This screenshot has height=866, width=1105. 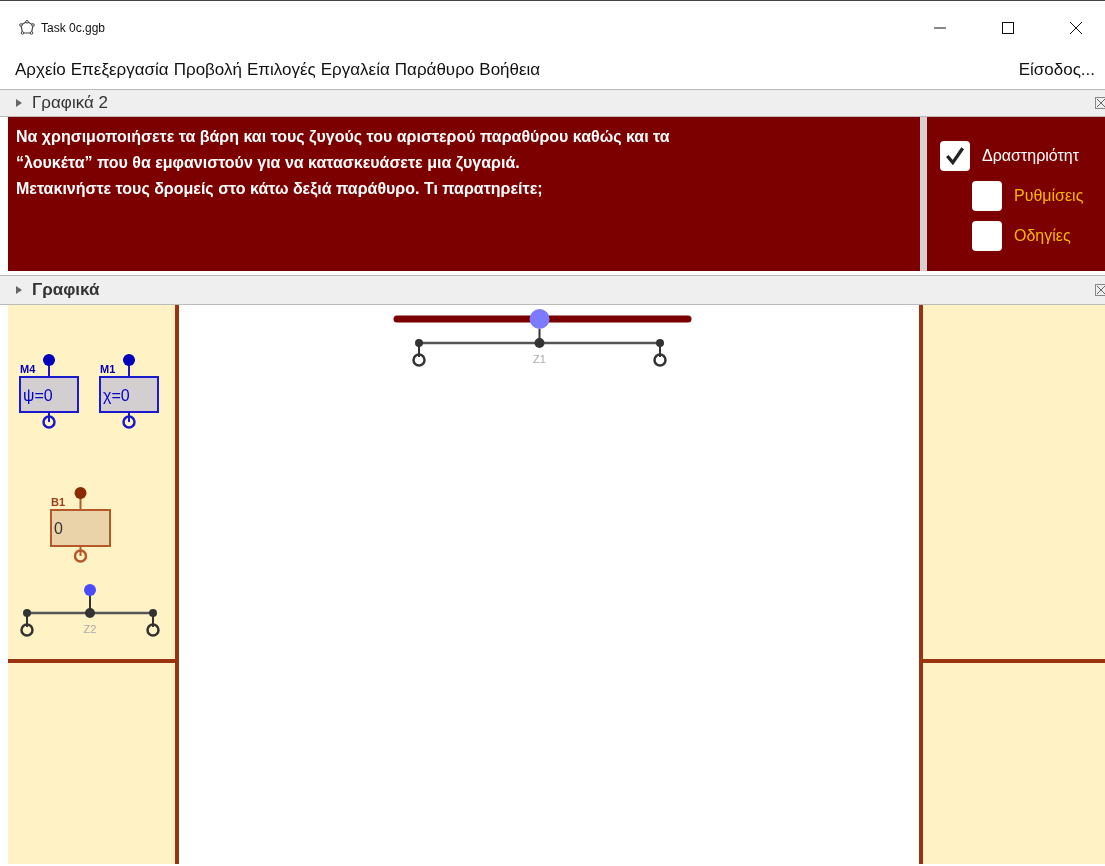 What do you see at coordinates (66, 290) in the screenshot?
I see `panel-title: Γραφικά` at bounding box center [66, 290].